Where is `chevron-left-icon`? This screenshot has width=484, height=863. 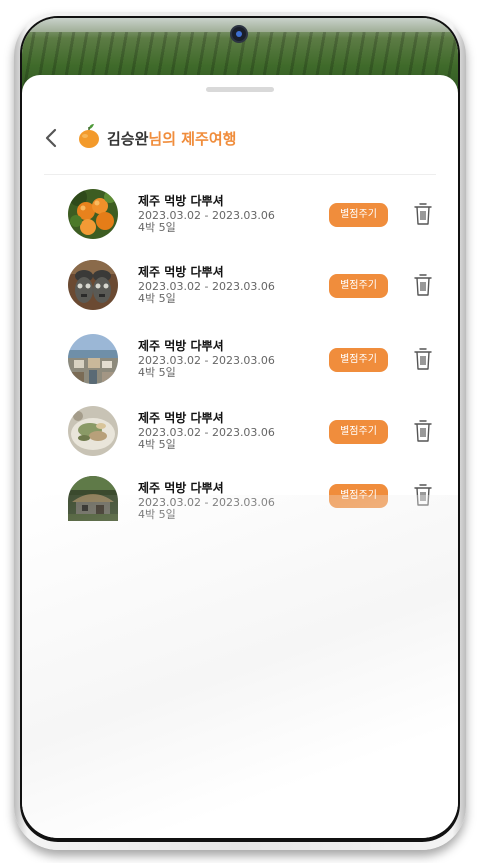 chevron-left-icon is located at coordinates (51, 138).